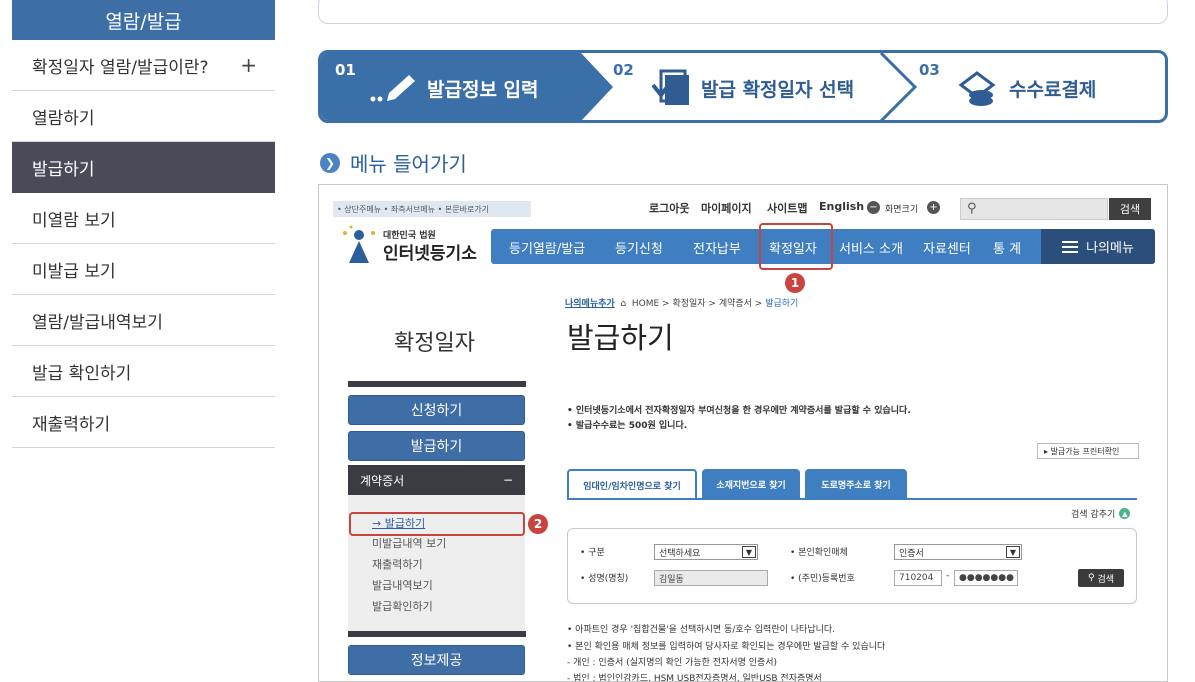 This screenshot has width=1195, height=682. Describe the element at coordinates (432, 209) in the screenshot. I see `skip-links: • 상단주메뉴 • 좌측서브메뉴 • 본문바로가기` at that location.